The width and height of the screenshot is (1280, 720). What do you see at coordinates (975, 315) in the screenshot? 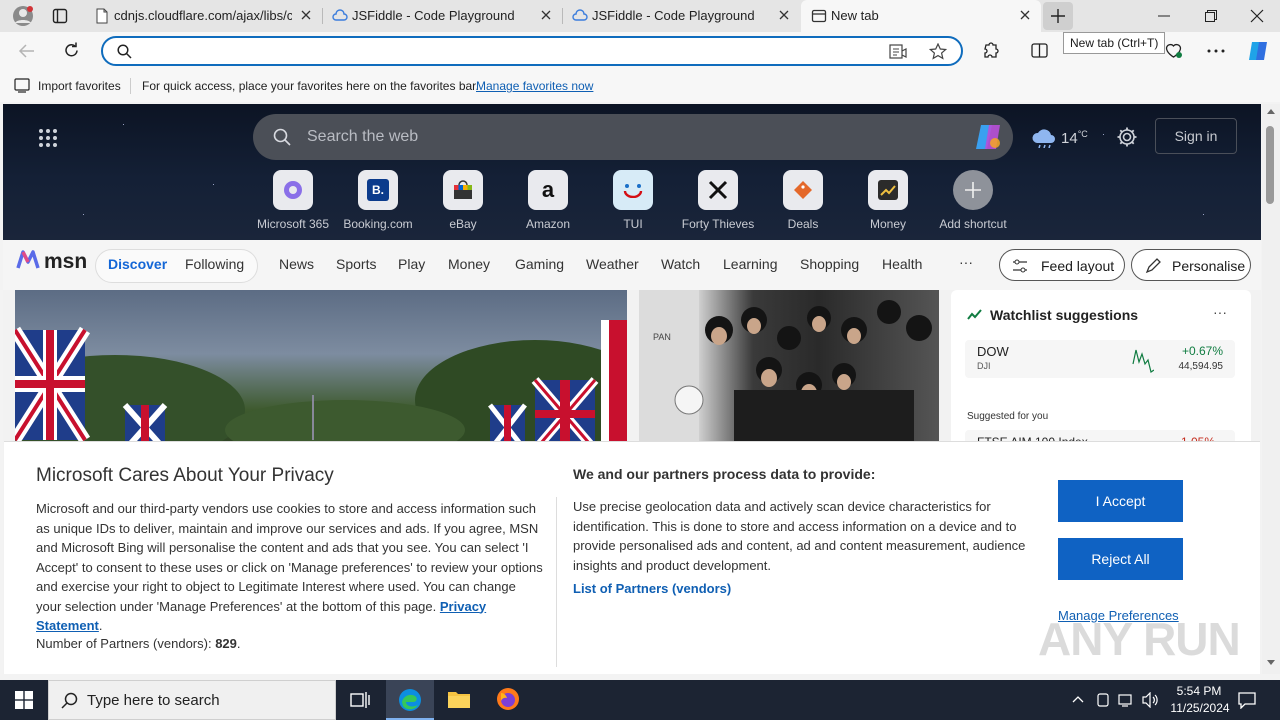
I see `stock-trend-icon` at bounding box center [975, 315].